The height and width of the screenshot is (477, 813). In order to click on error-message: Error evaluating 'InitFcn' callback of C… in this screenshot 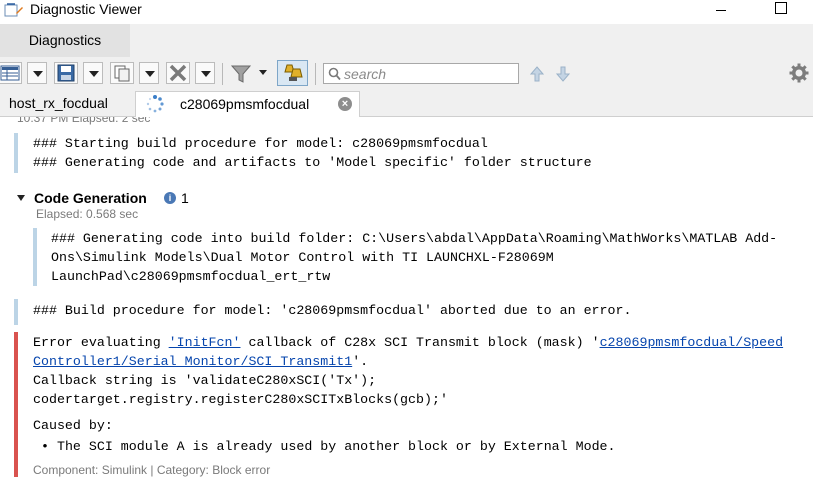, I will do `click(408, 371)`.